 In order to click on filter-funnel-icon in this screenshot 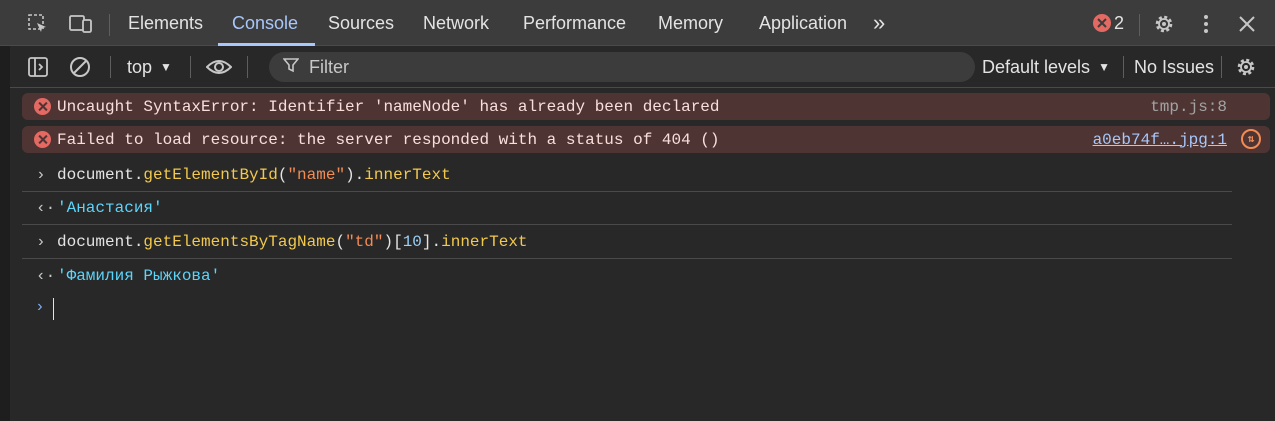, I will do `click(291, 67)`.